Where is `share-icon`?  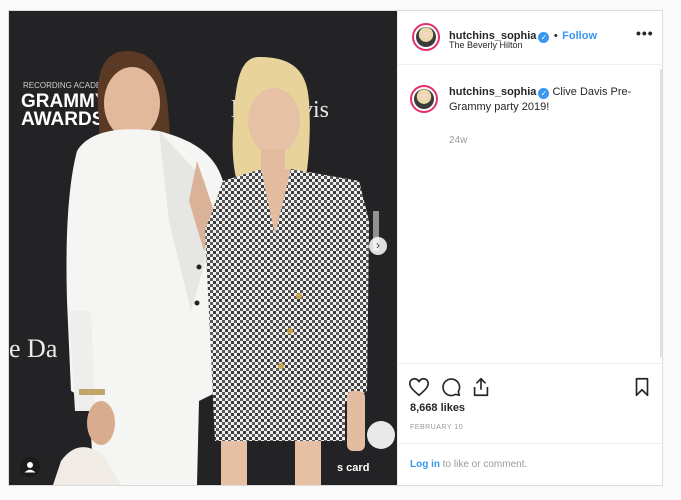
share-icon is located at coordinates (481, 387).